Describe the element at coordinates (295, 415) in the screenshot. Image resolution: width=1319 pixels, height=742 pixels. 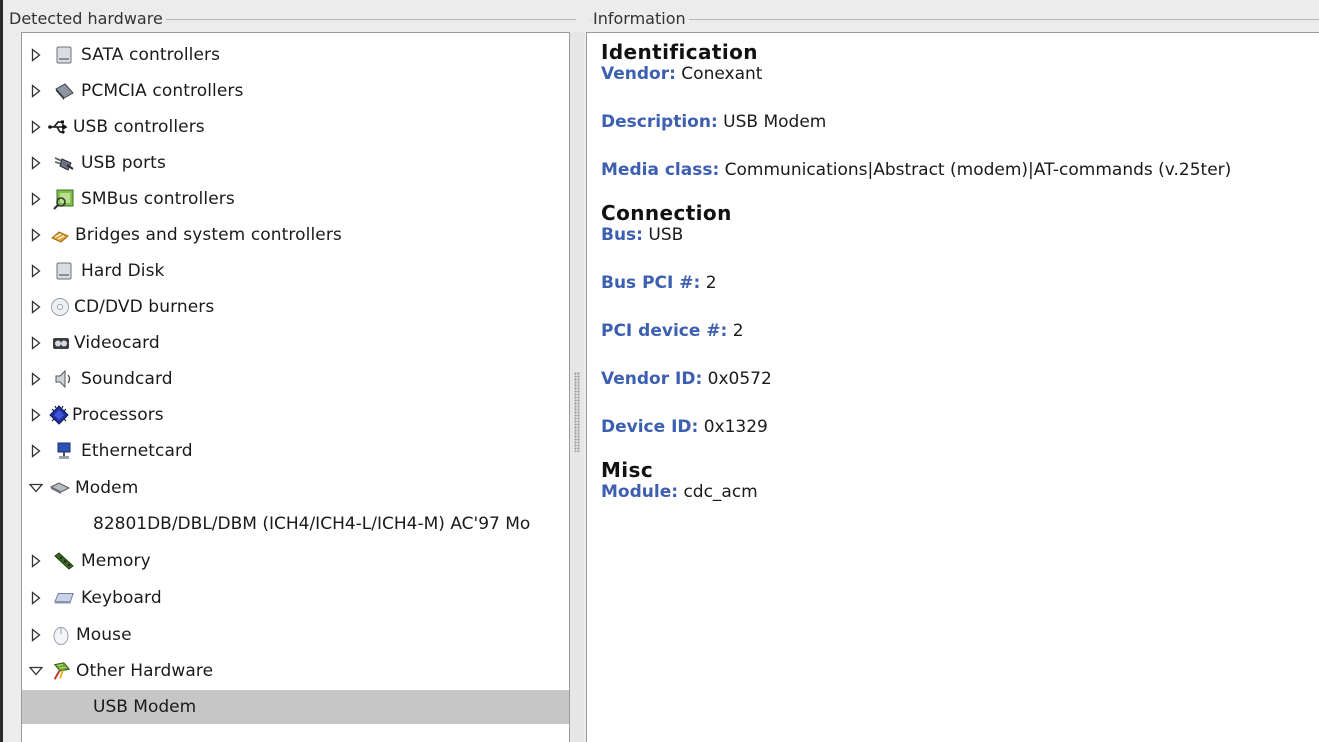
I see `tree-item-processors: Processors` at that location.